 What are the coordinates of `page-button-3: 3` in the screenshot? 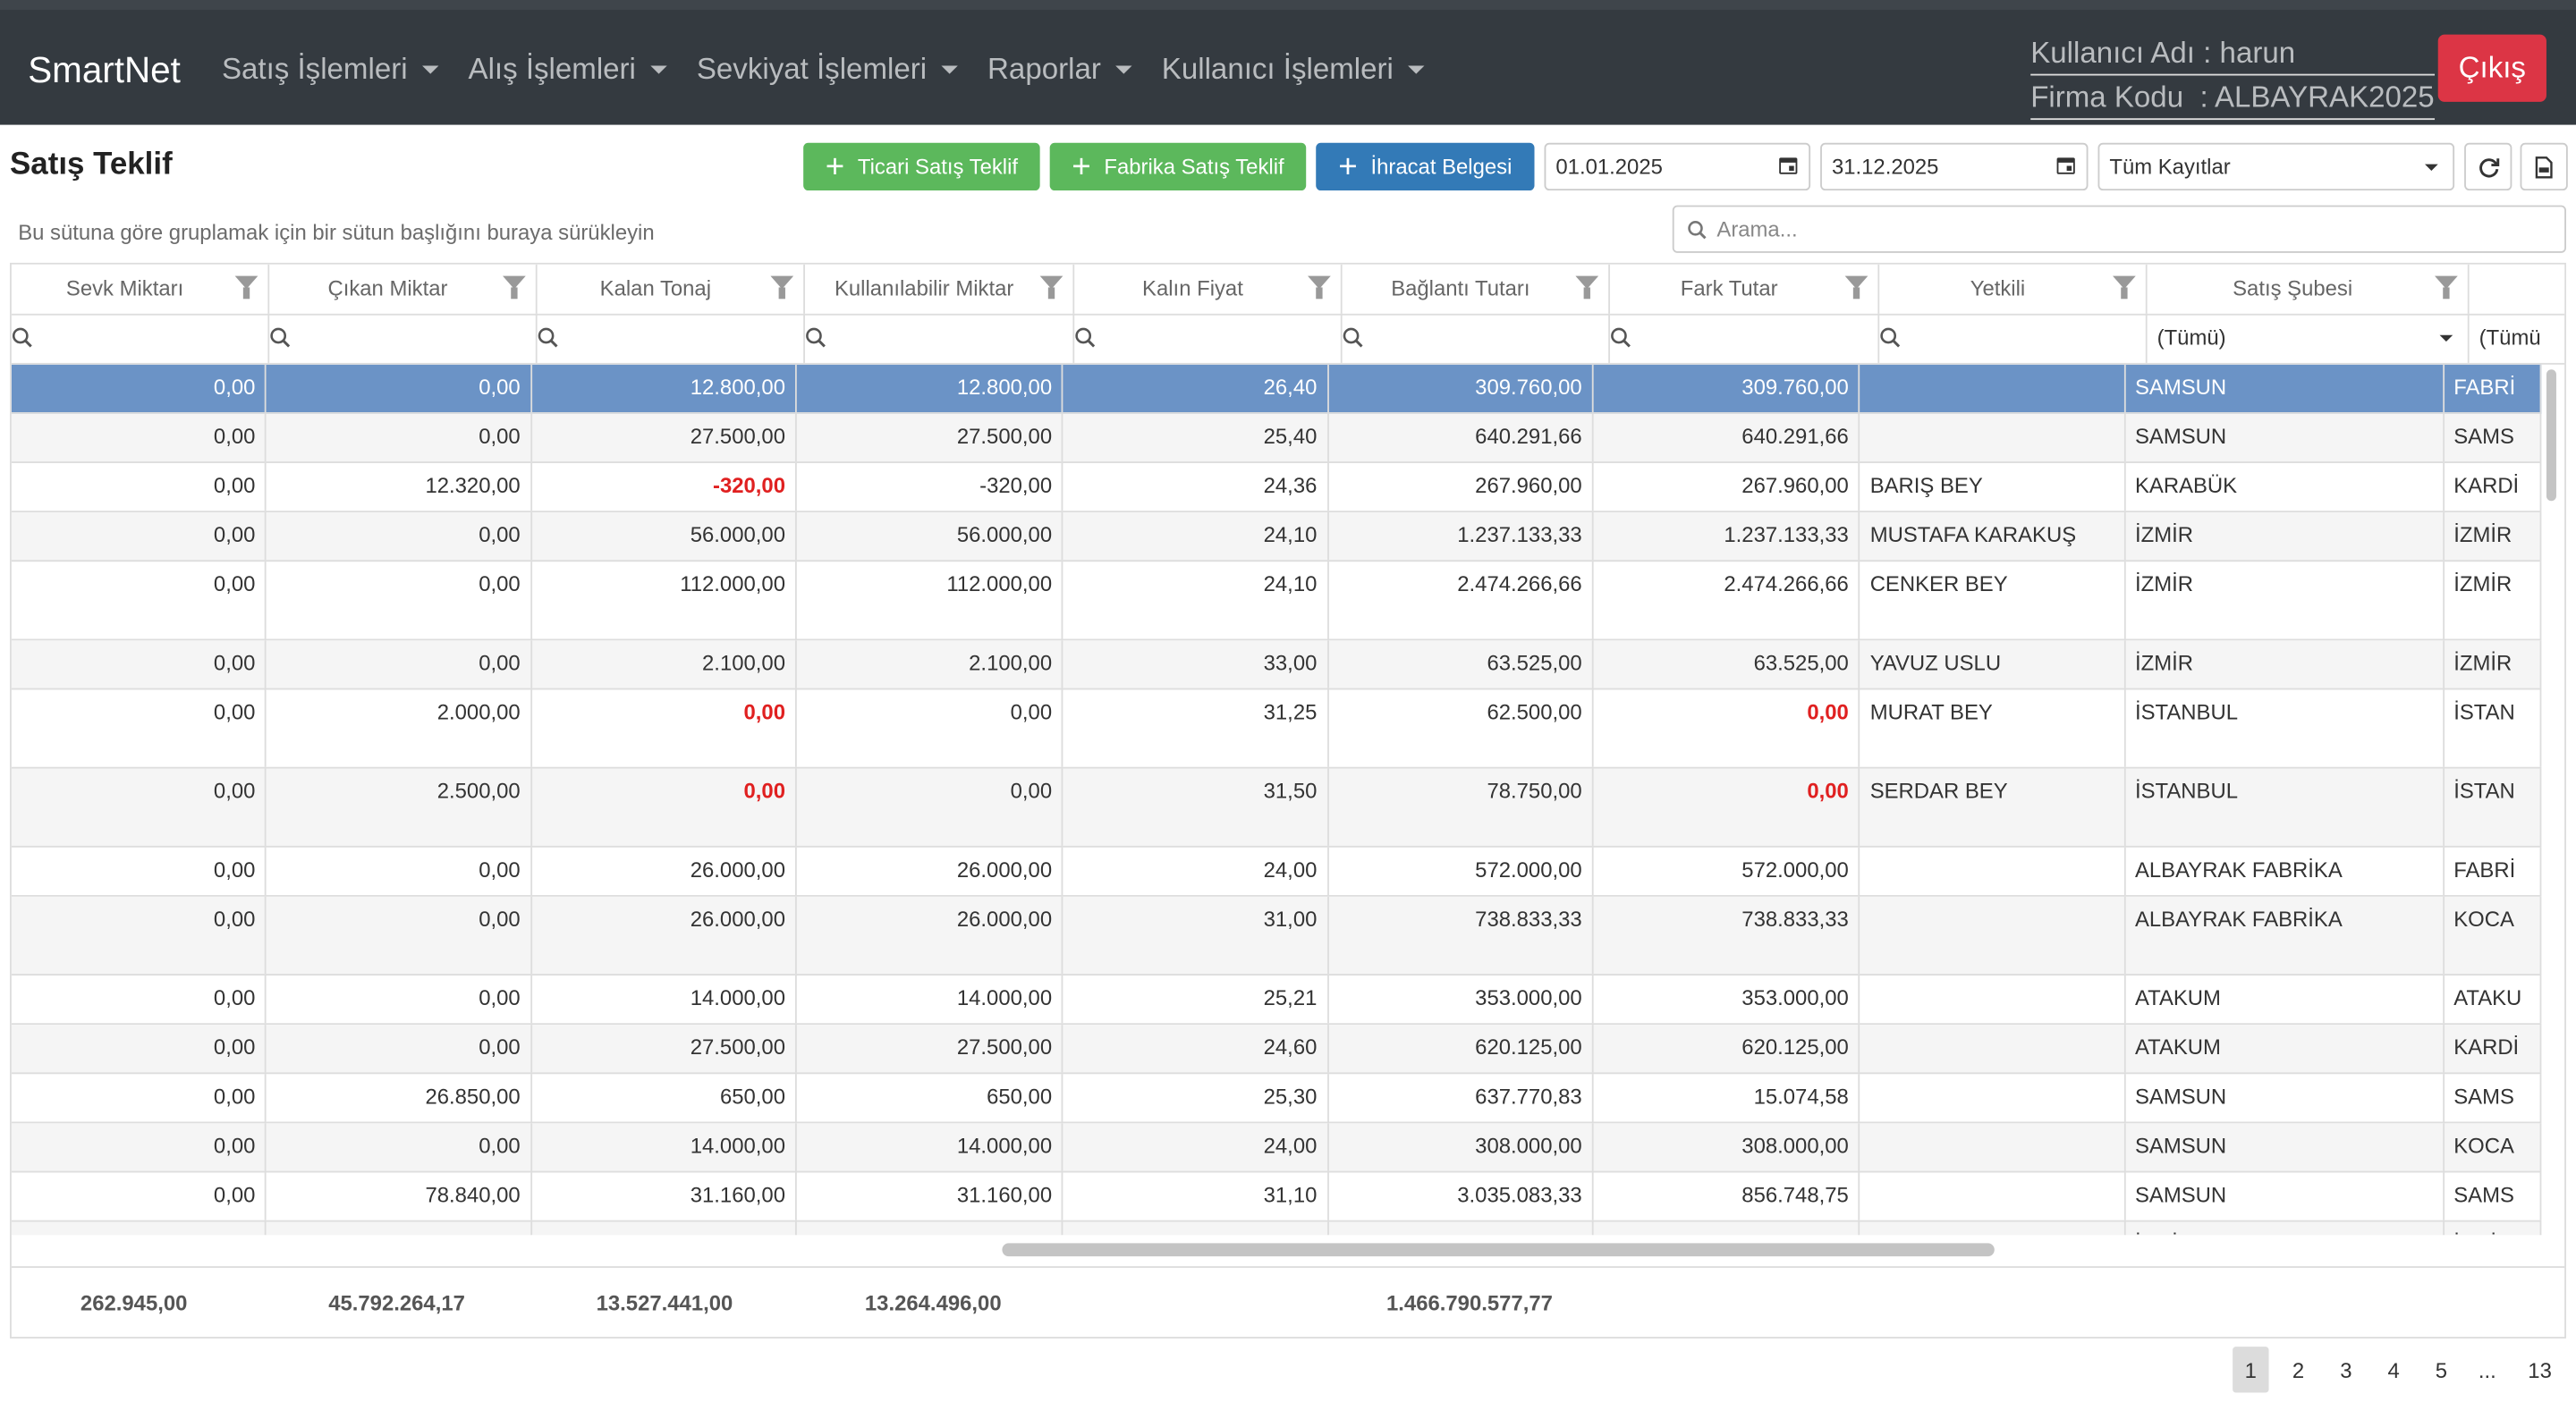 It's located at (2345, 1369).